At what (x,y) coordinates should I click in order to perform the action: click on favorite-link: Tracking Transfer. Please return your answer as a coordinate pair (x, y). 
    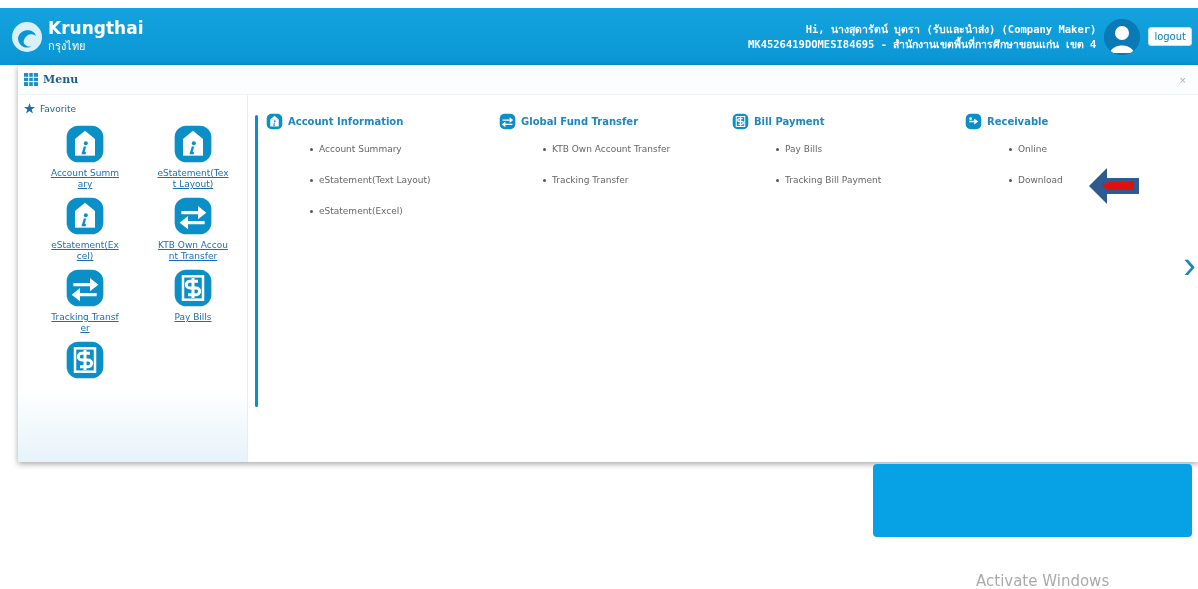
    Looking at the image, I should click on (85, 323).